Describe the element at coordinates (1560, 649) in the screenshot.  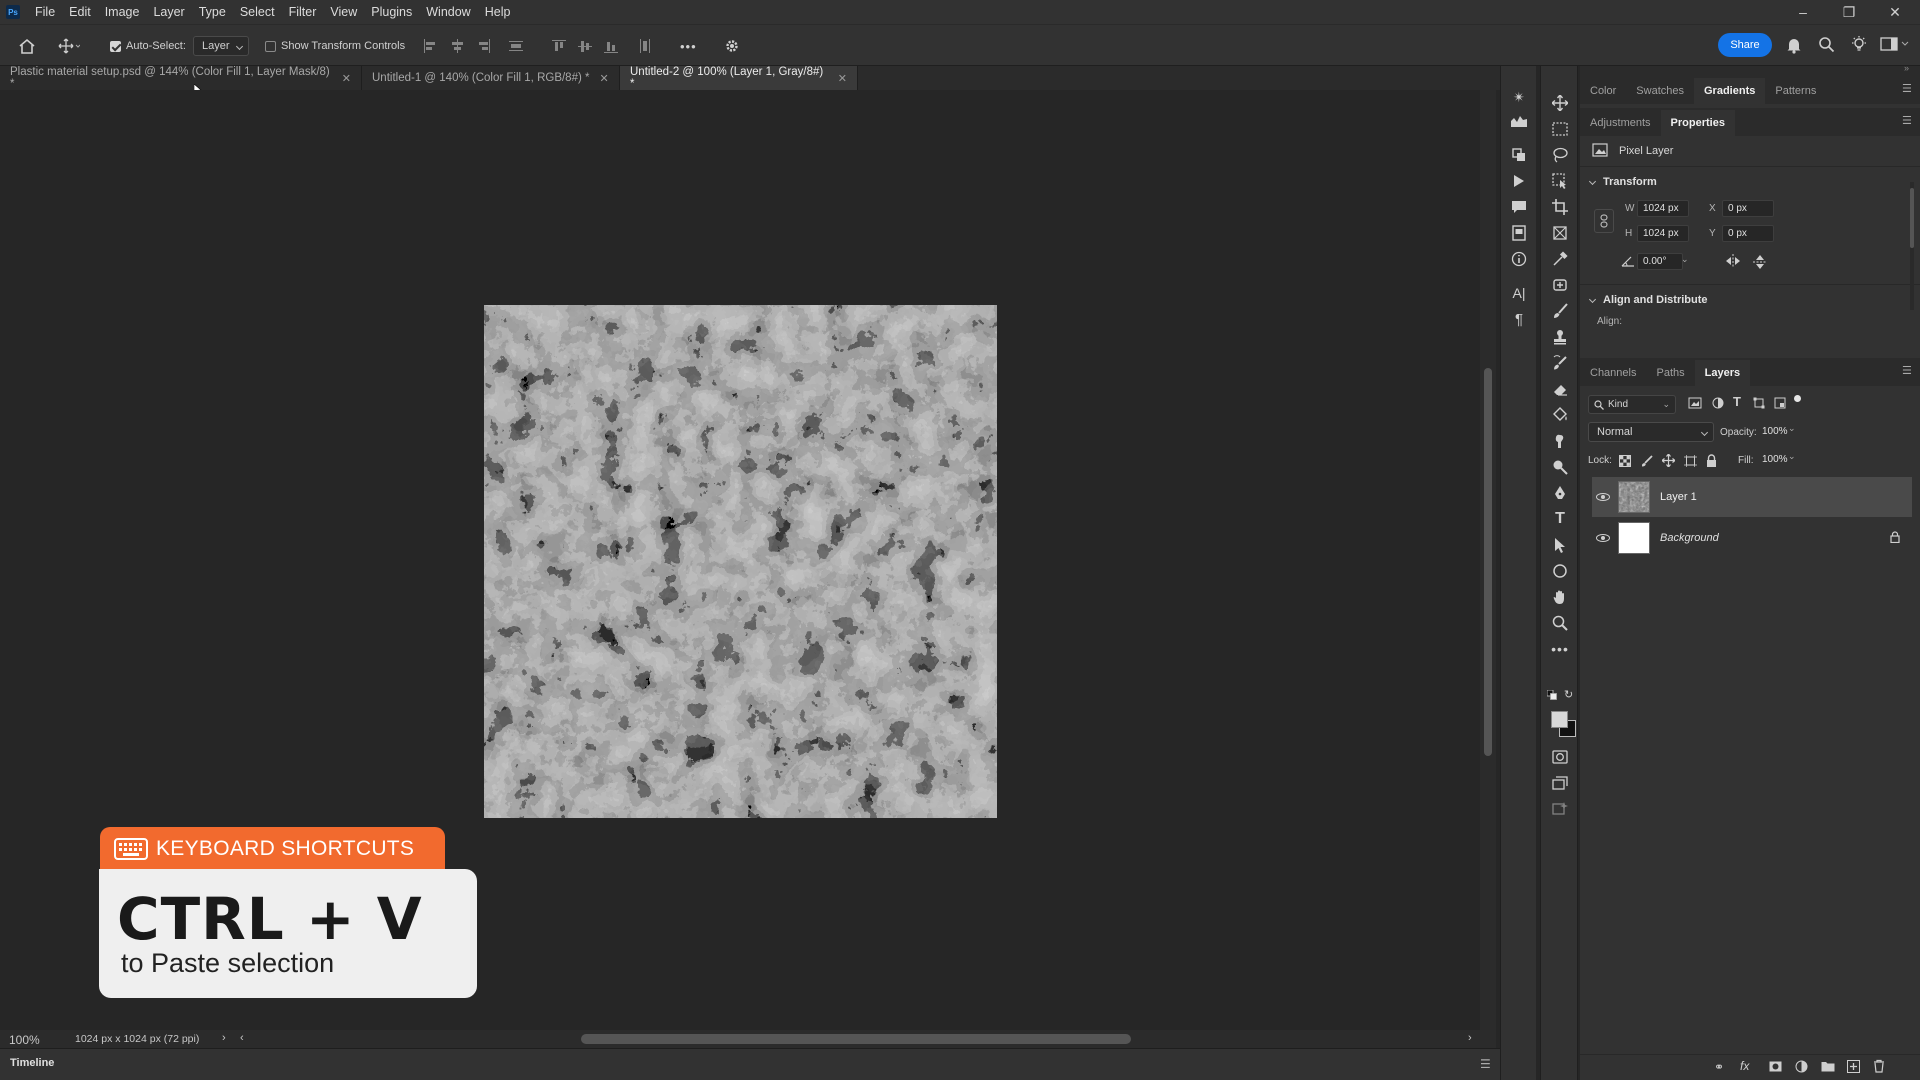
I see `edit-toolbar-icon: •••` at that location.